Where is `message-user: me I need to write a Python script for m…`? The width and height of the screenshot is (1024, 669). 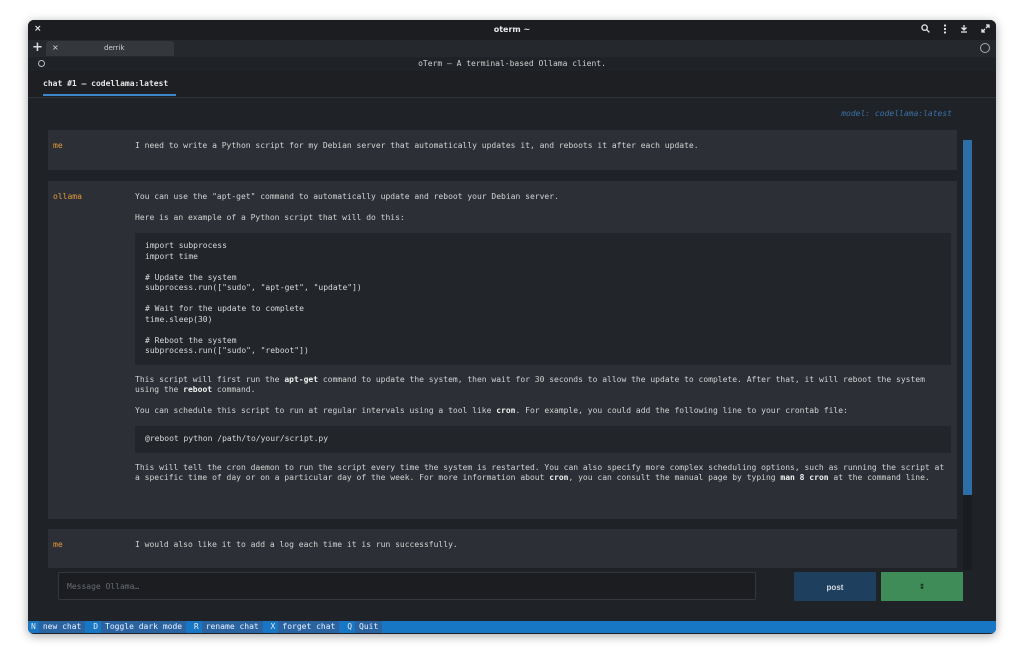
message-user: me I need to write a Python script for m… is located at coordinates (502, 150).